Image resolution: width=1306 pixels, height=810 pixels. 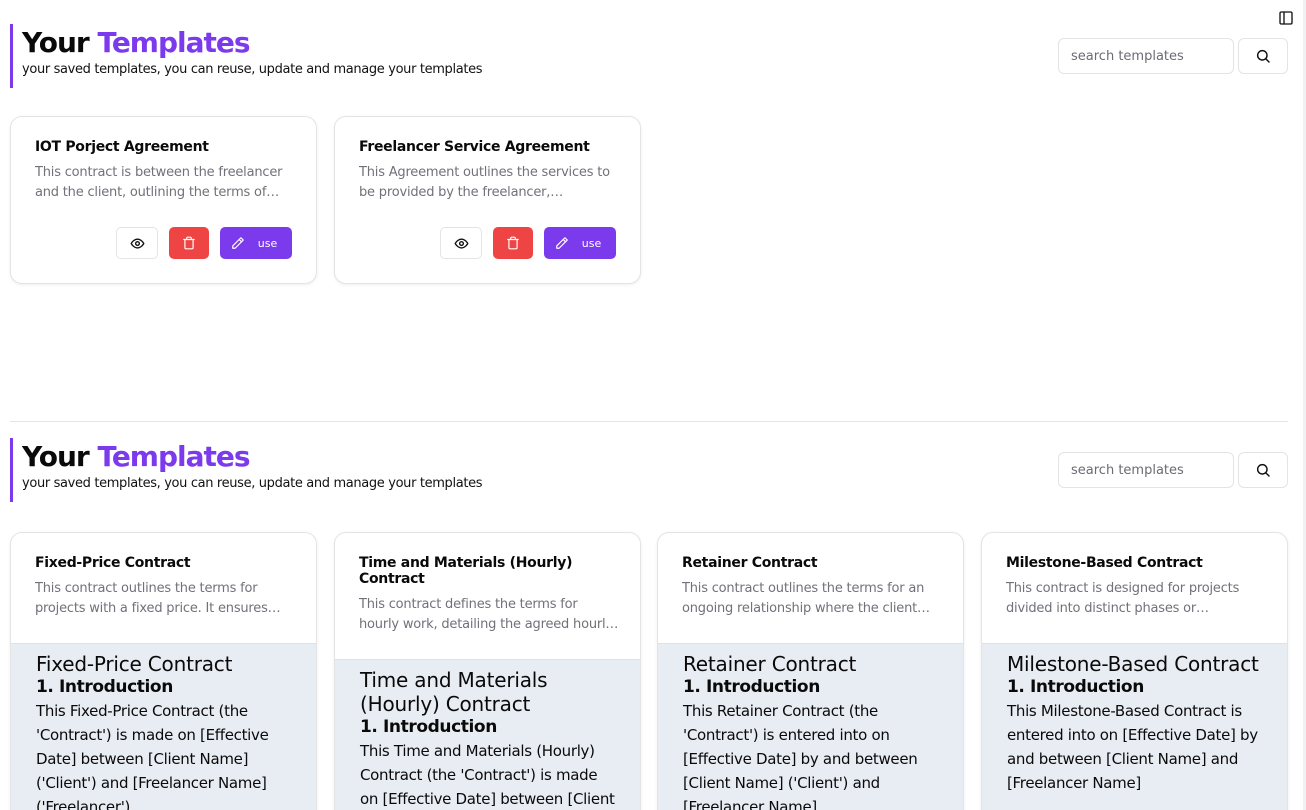 I want to click on card-title: Fixed-Price Contract, so click(x=113, y=563).